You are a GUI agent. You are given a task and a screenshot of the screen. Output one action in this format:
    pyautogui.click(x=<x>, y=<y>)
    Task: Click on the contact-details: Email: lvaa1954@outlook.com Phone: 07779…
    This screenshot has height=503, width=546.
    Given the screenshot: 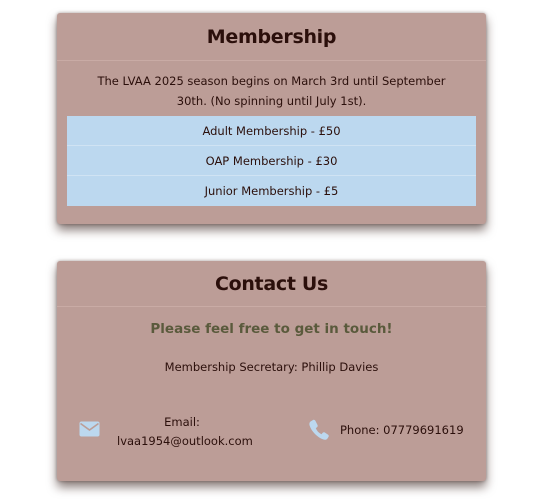 What is the action you would take?
    pyautogui.click(x=271, y=433)
    